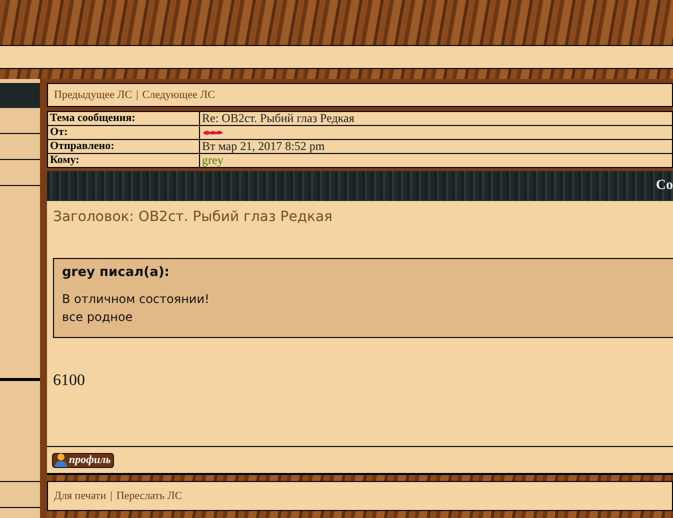 This screenshot has height=518, width=673. What do you see at coordinates (124, 161) in the screenshot?
I see `field-label: Кому:` at bounding box center [124, 161].